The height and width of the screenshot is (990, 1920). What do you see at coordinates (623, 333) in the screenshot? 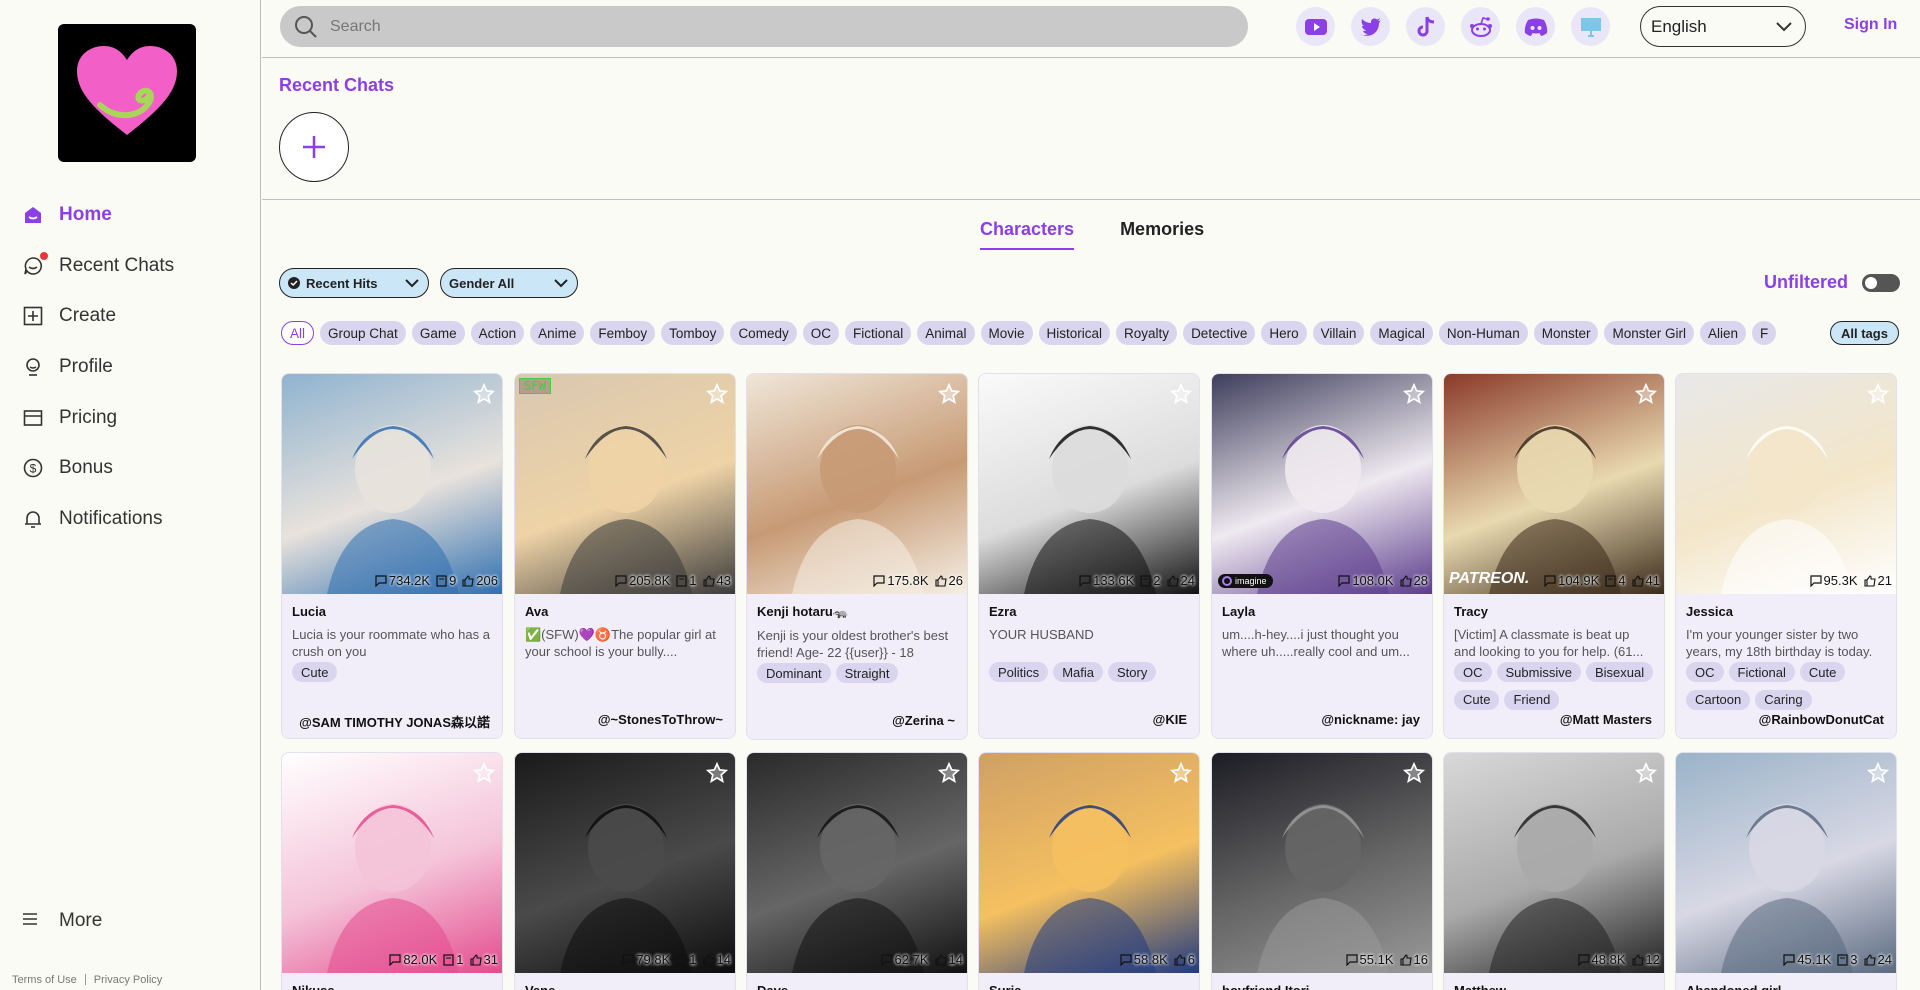
I see `tag-chip: Femboy` at bounding box center [623, 333].